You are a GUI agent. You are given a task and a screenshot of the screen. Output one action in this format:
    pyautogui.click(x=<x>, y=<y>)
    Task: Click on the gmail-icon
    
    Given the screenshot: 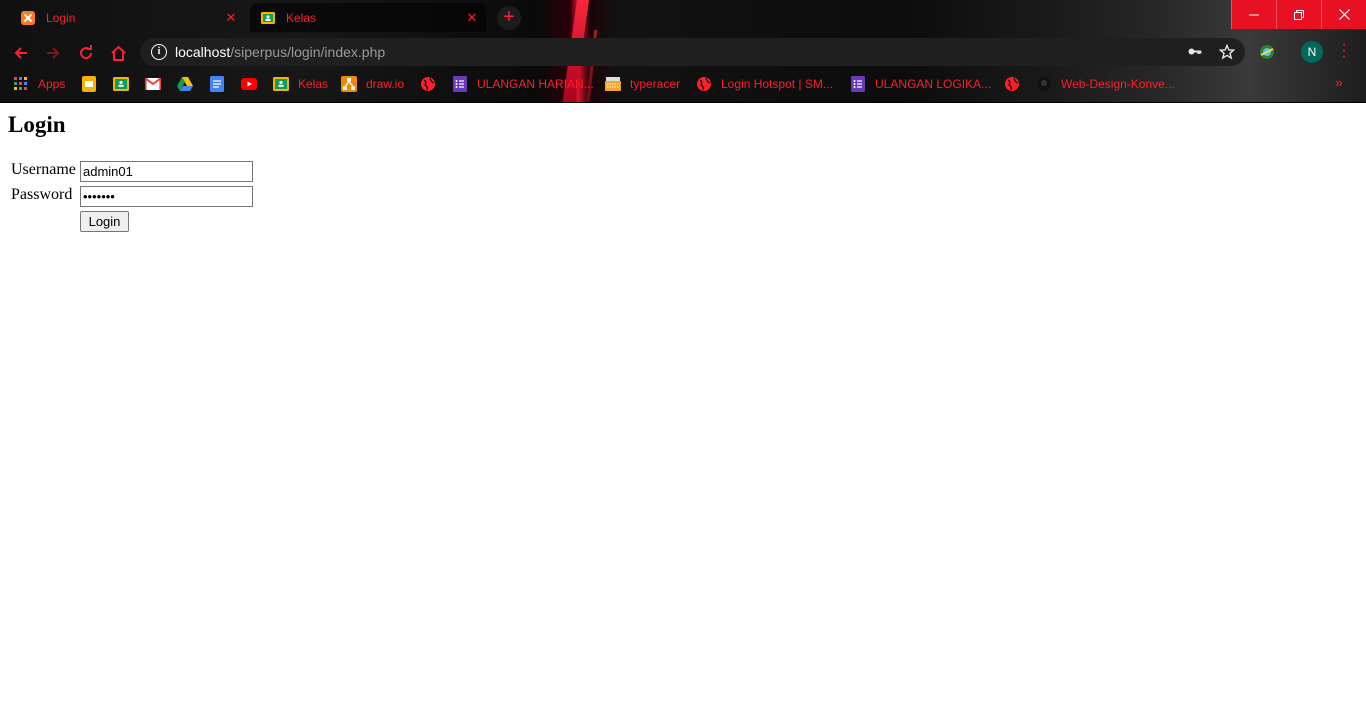 What is the action you would take?
    pyautogui.click(x=153, y=84)
    